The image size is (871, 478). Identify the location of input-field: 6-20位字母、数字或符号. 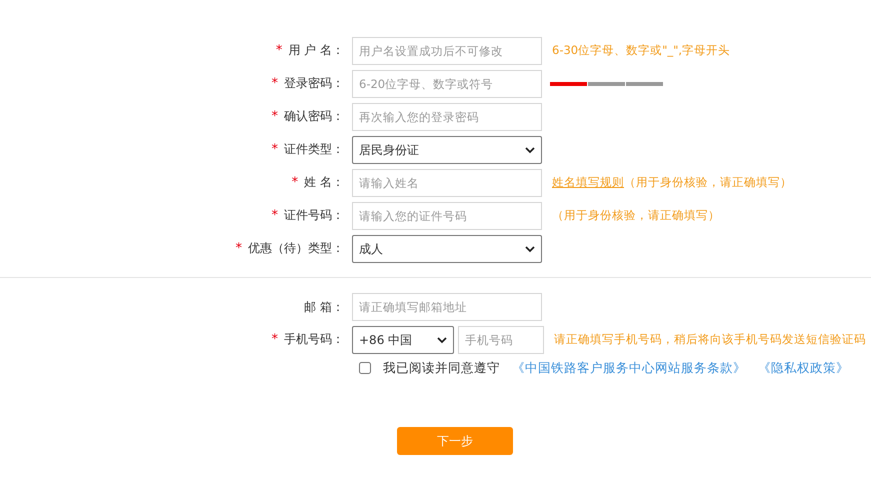
(447, 84).